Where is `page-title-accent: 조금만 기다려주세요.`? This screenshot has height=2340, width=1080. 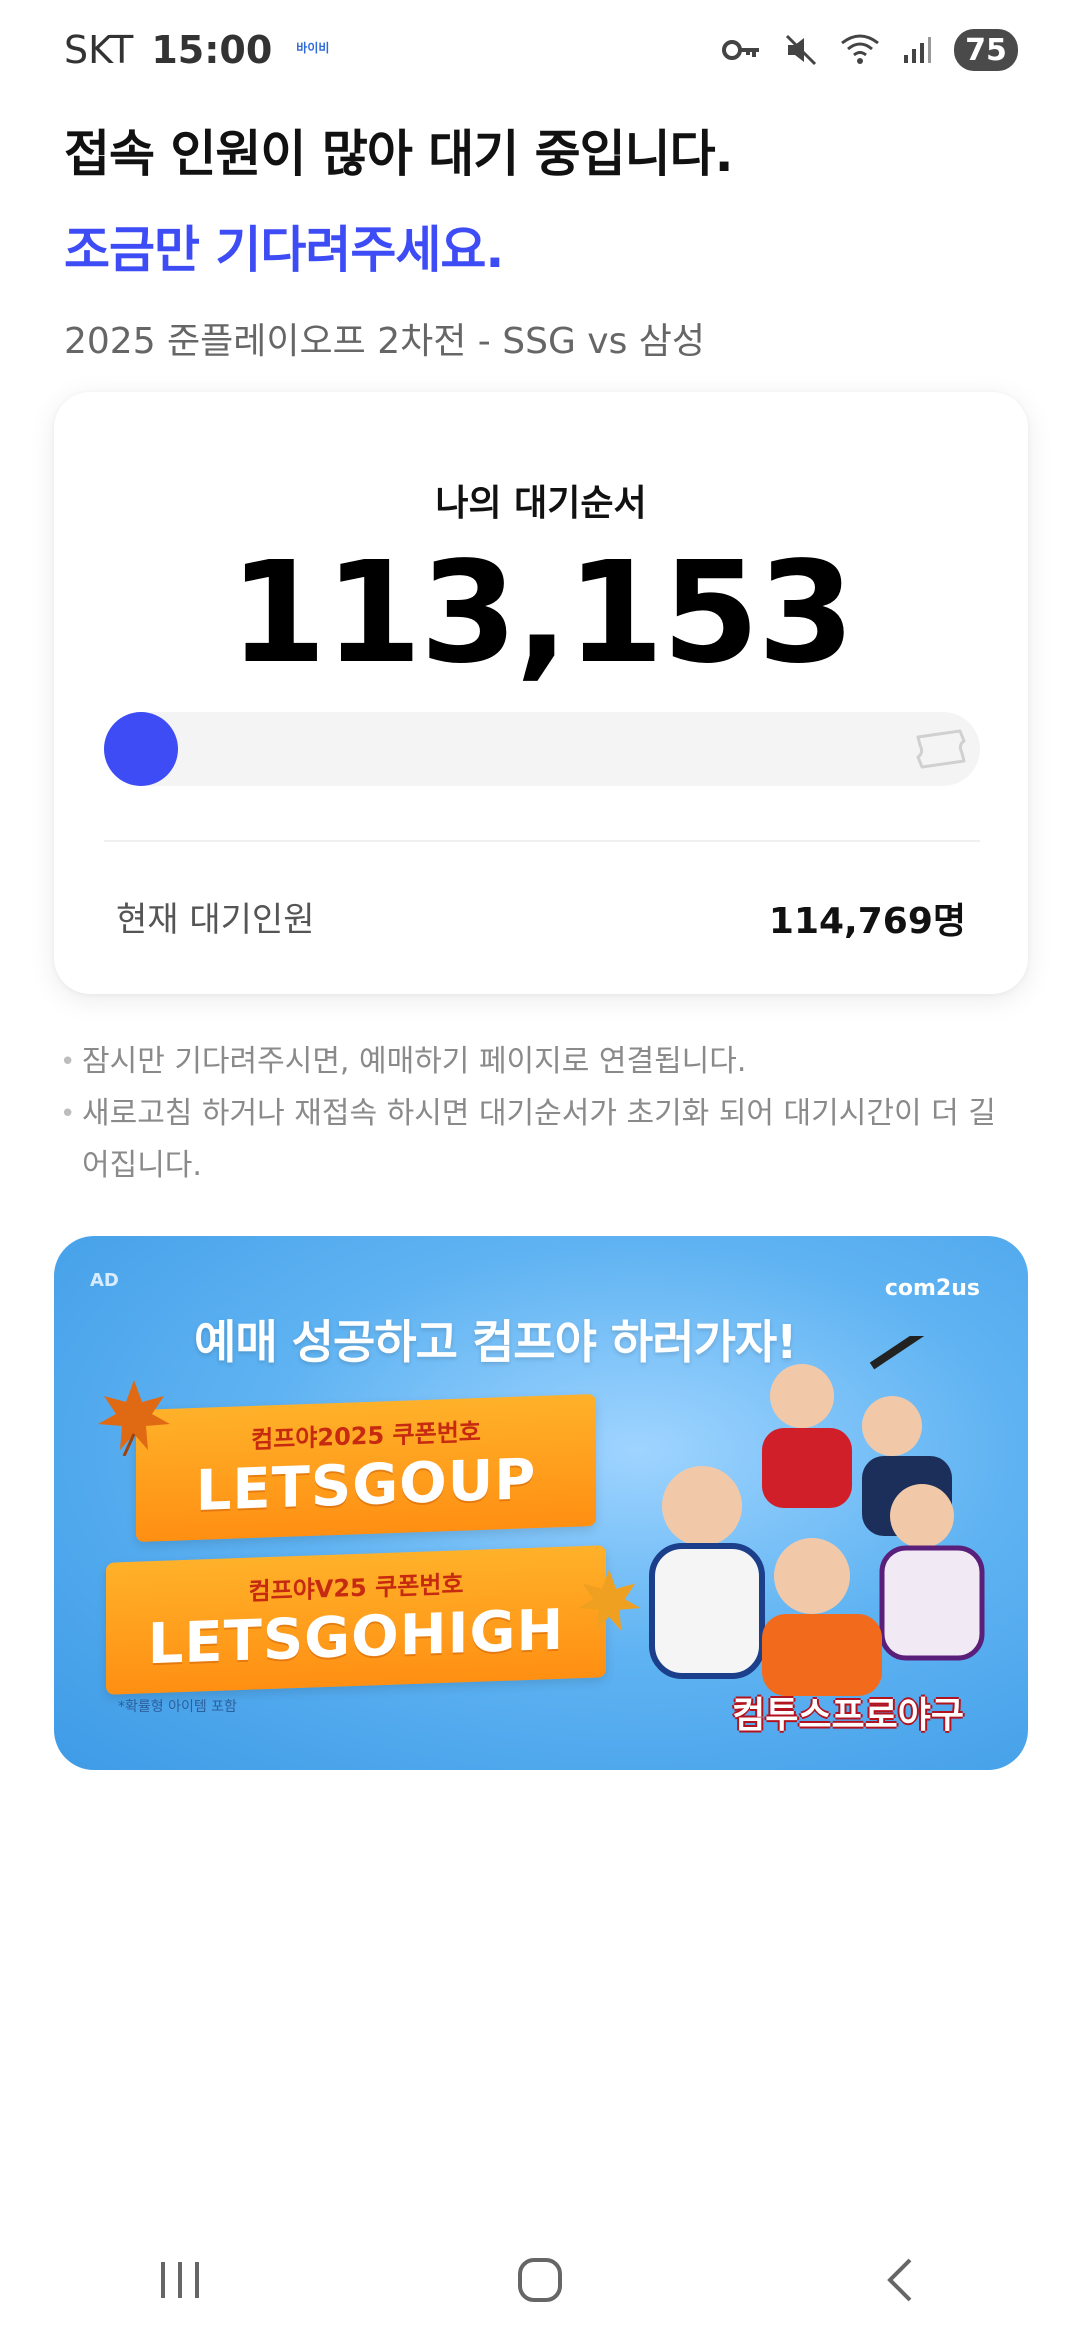
page-title-accent: 조금만 기다려주세요. is located at coordinates (284, 250).